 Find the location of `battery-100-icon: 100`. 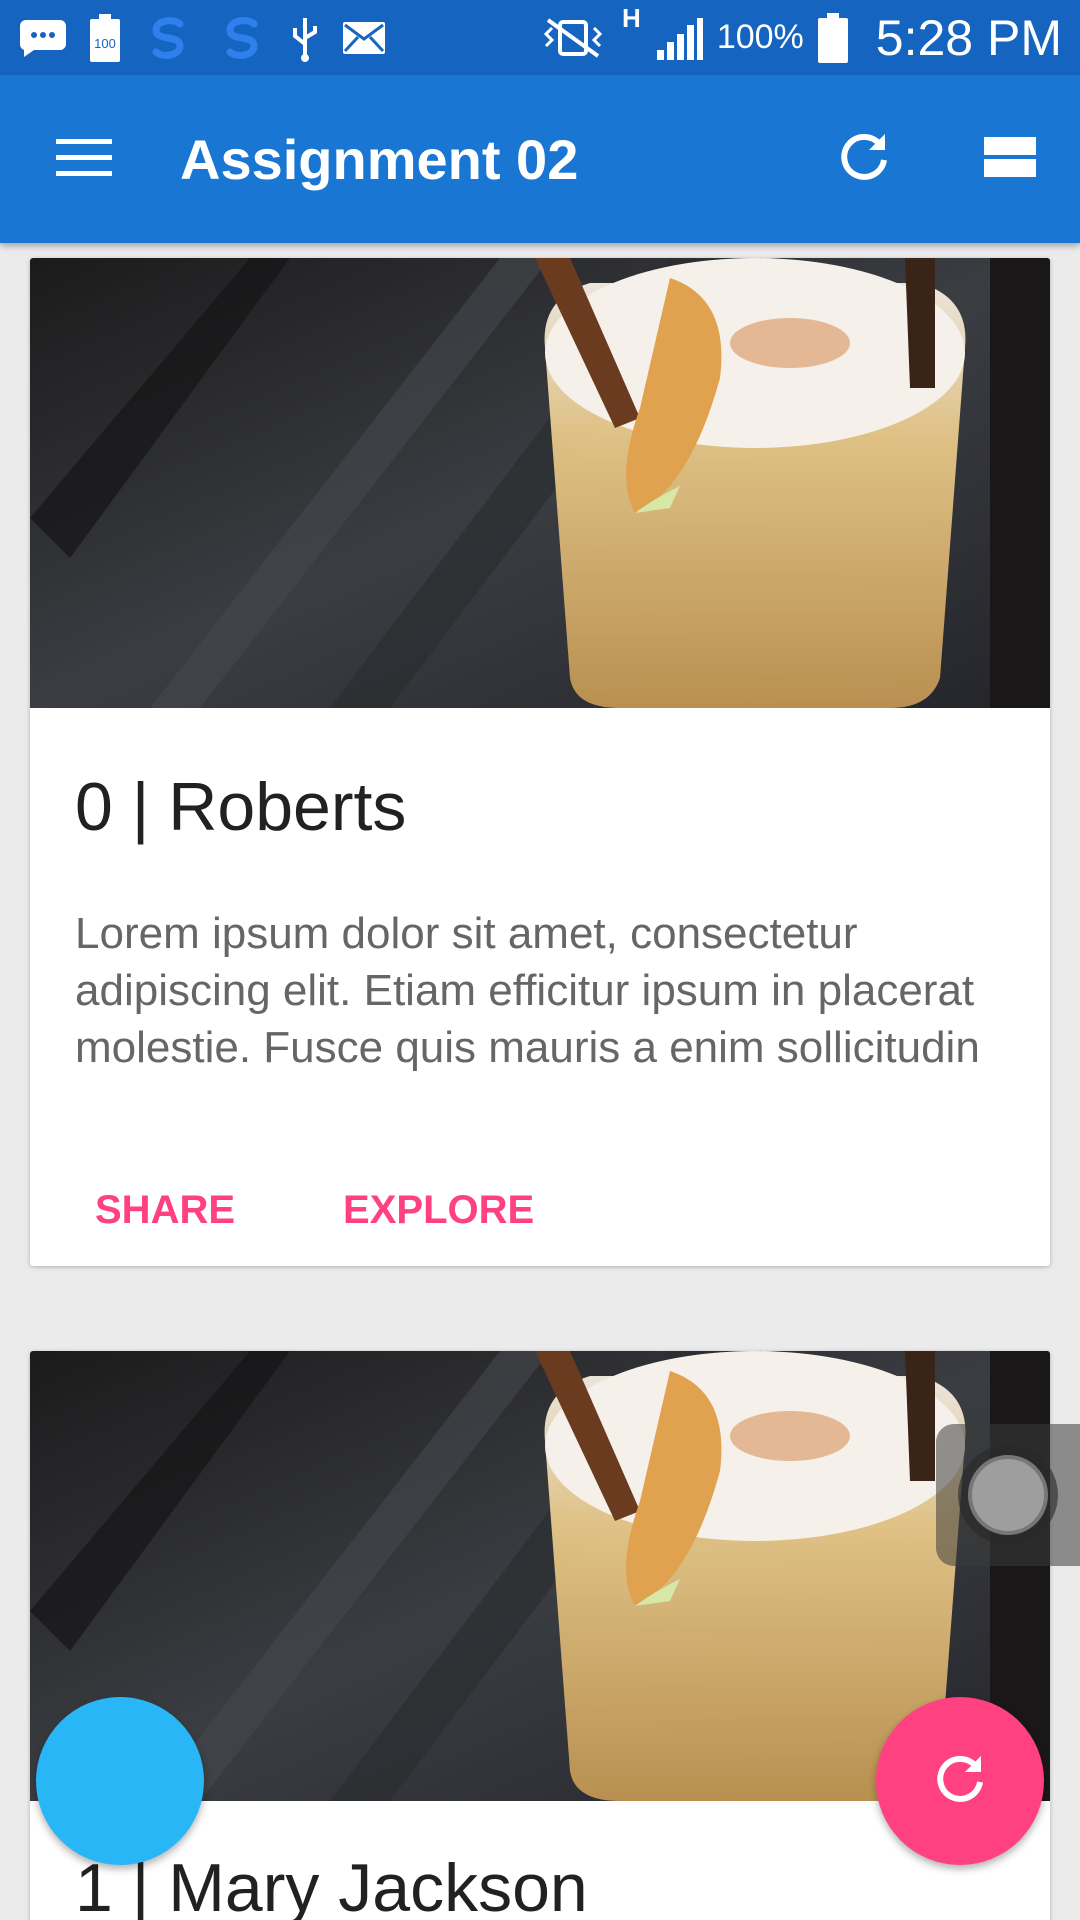

battery-100-icon: 100 is located at coordinates (105, 38).